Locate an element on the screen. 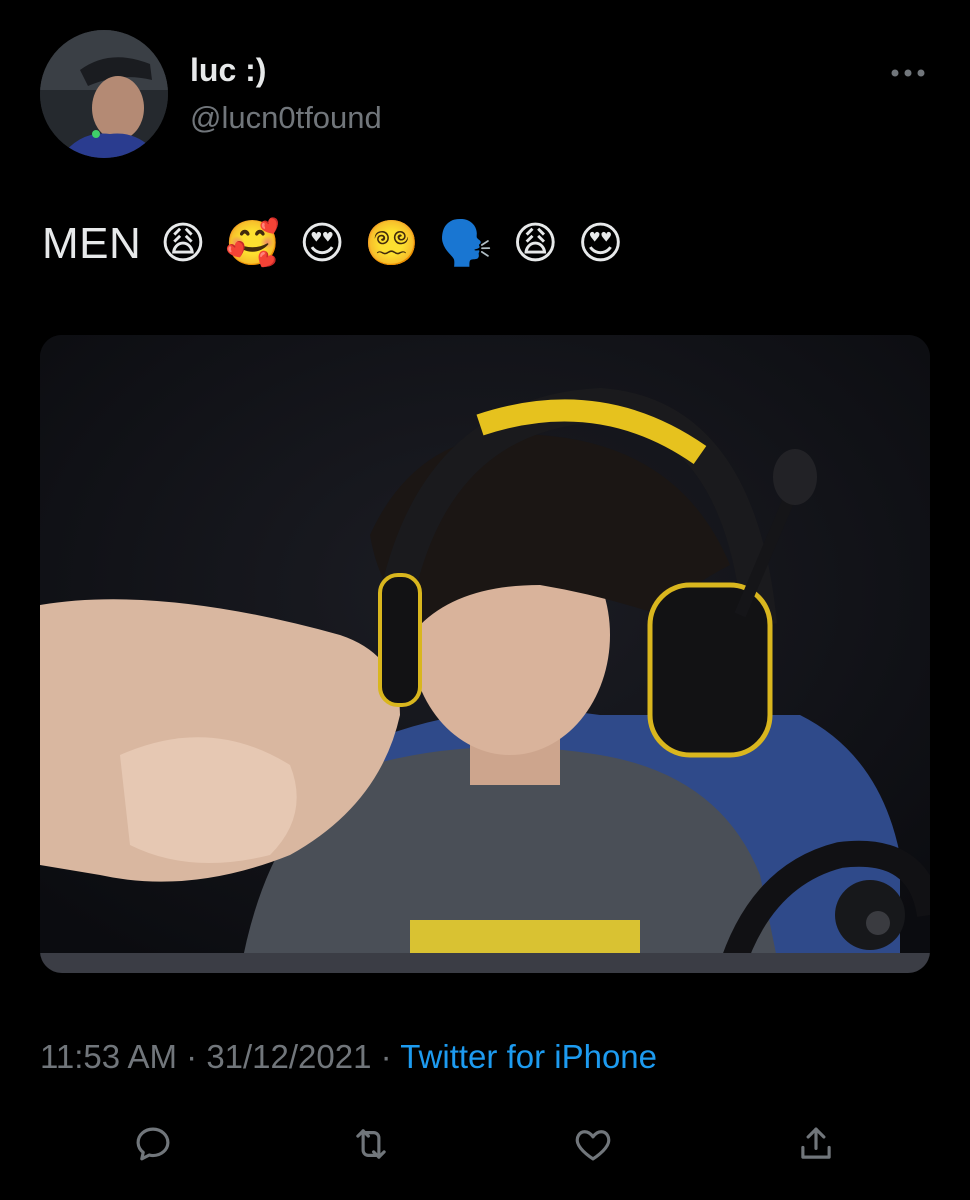 The height and width of the screenshot is (1200, 970). share-icon is located at coordinates (816, 1143).